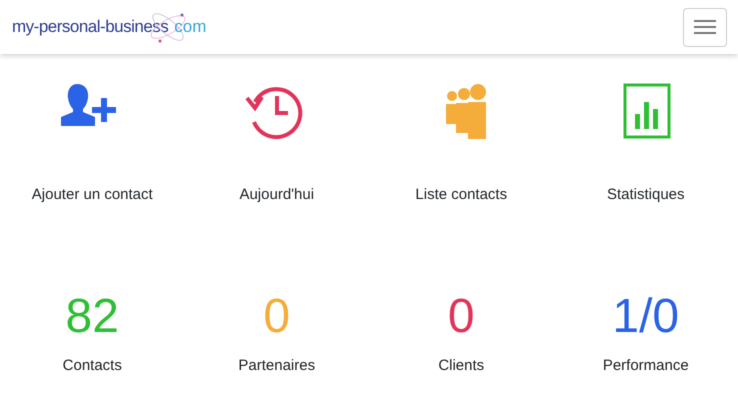 This screenshot has height=413, width=738. I want to click on stat-label: Clients, so click(461, 366).